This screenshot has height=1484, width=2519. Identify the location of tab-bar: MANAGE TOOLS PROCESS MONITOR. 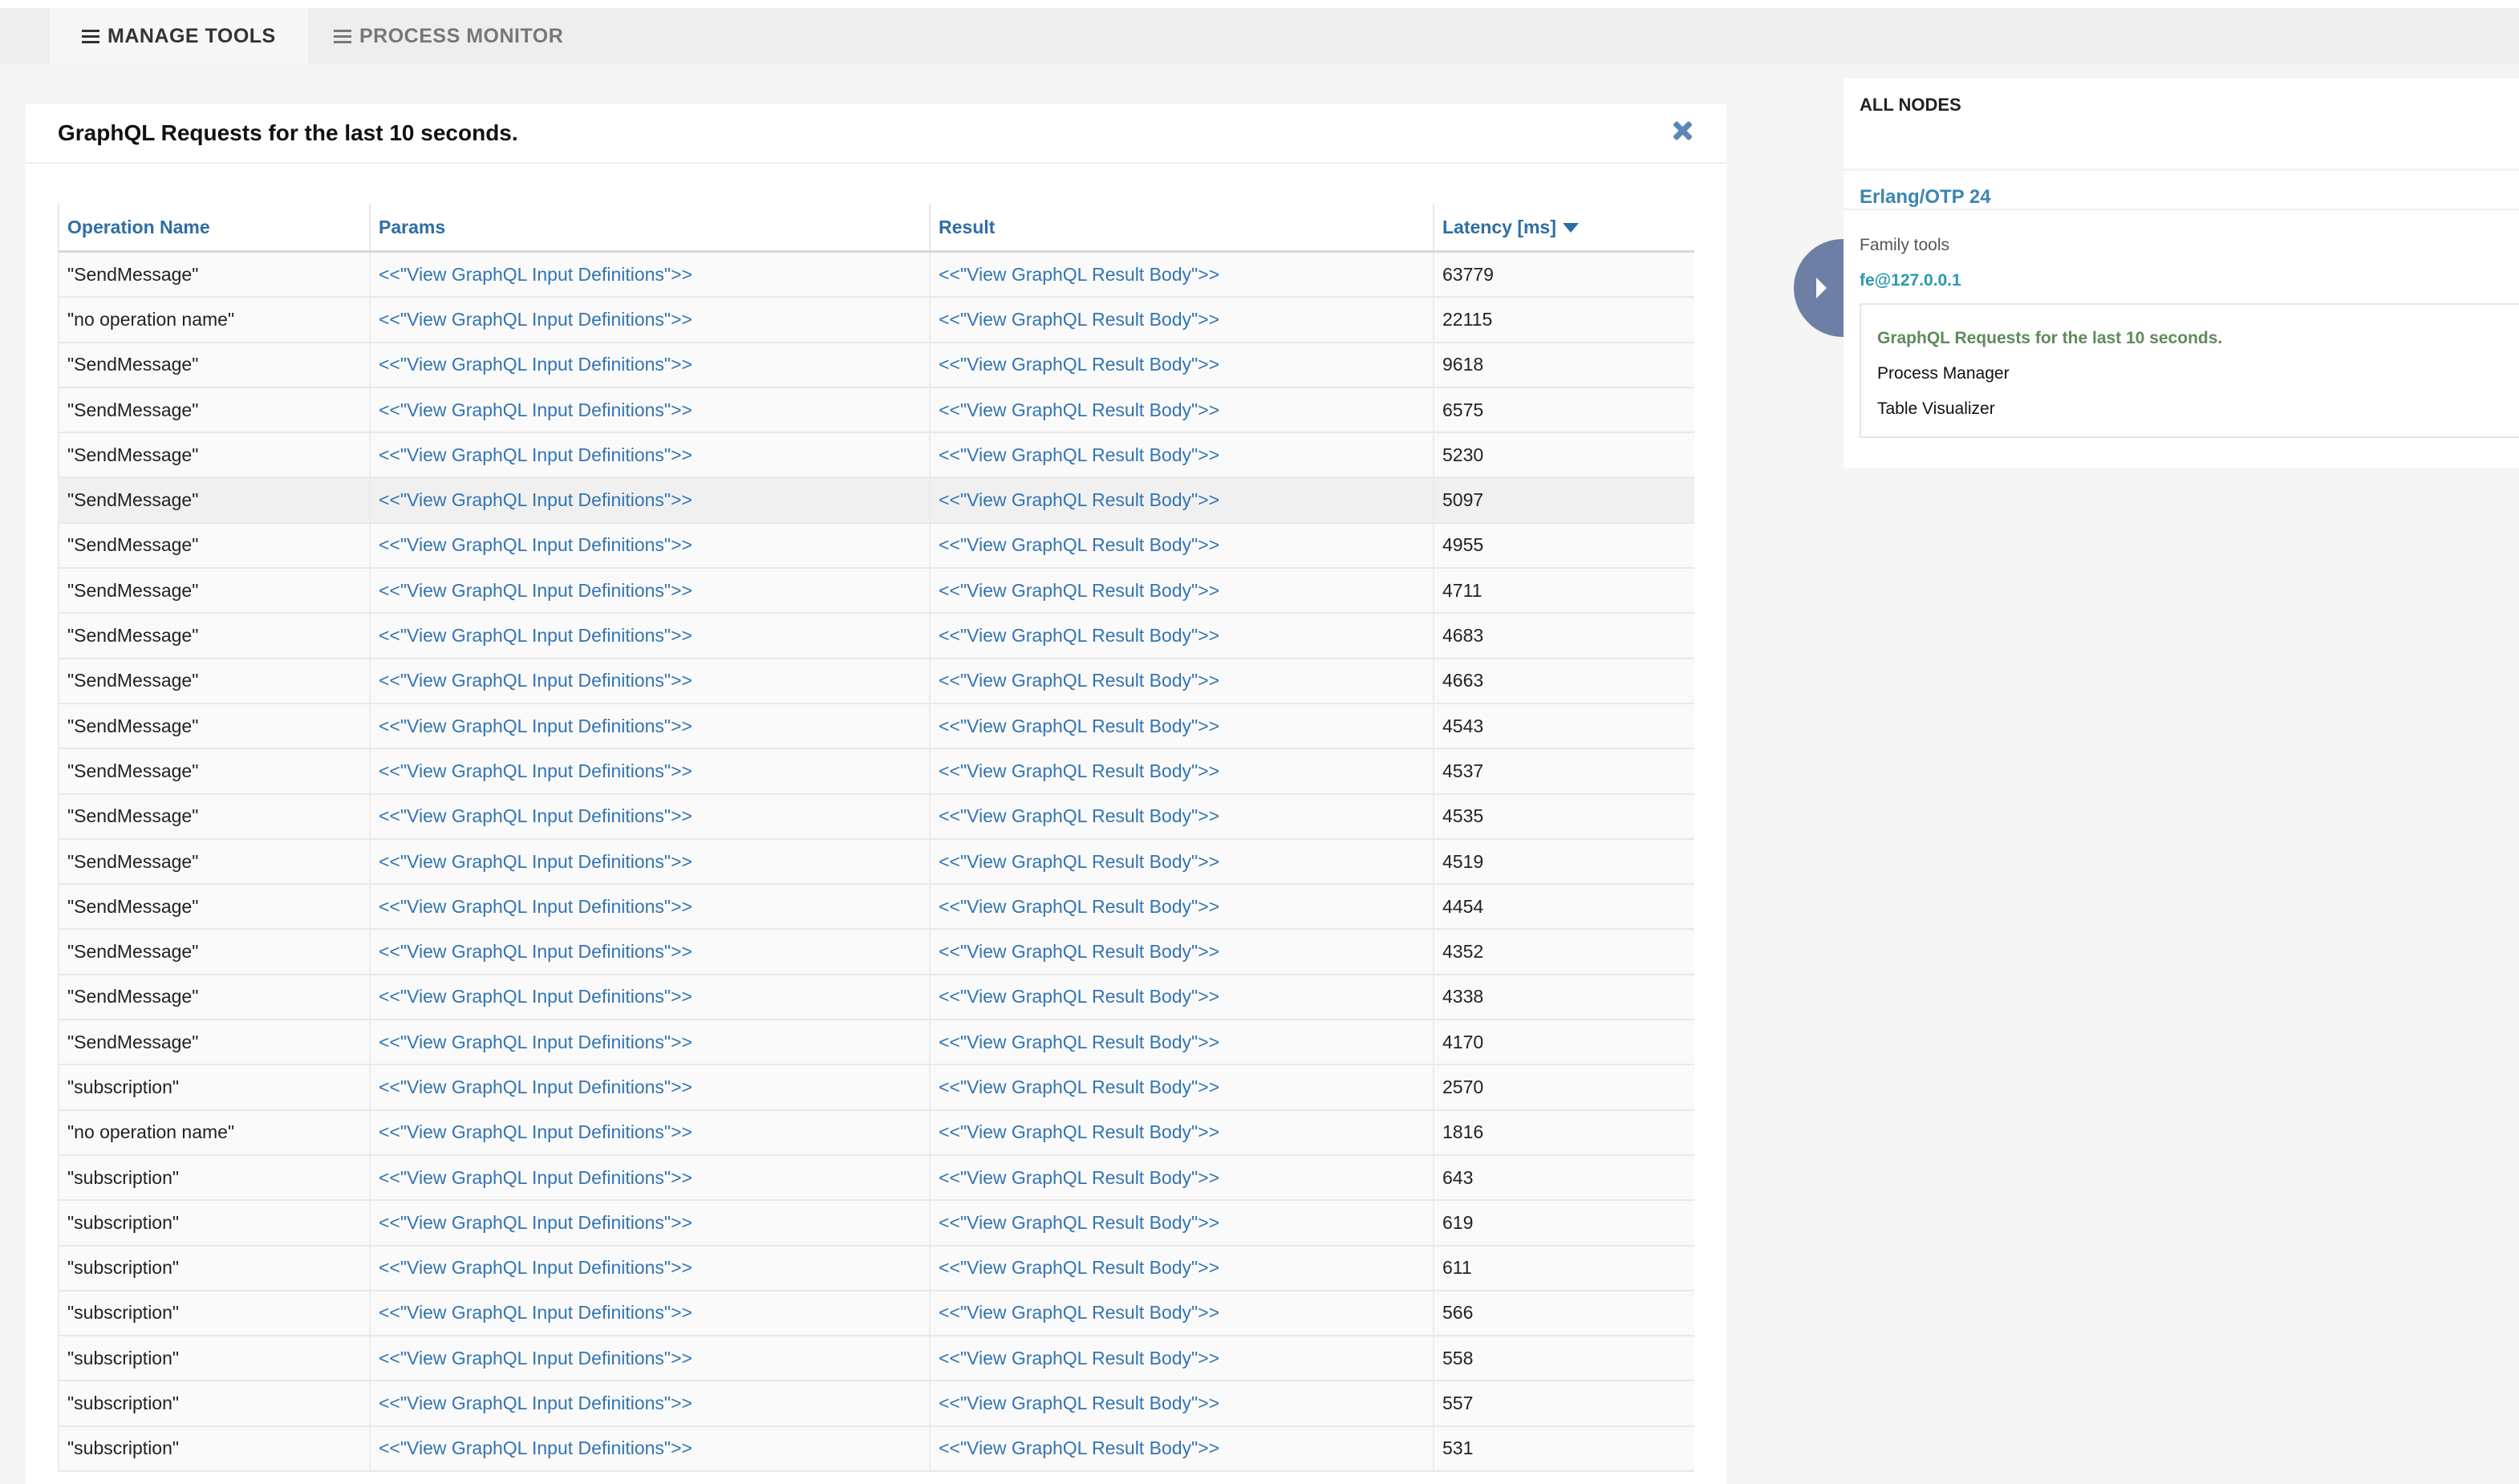
(1259, 36).